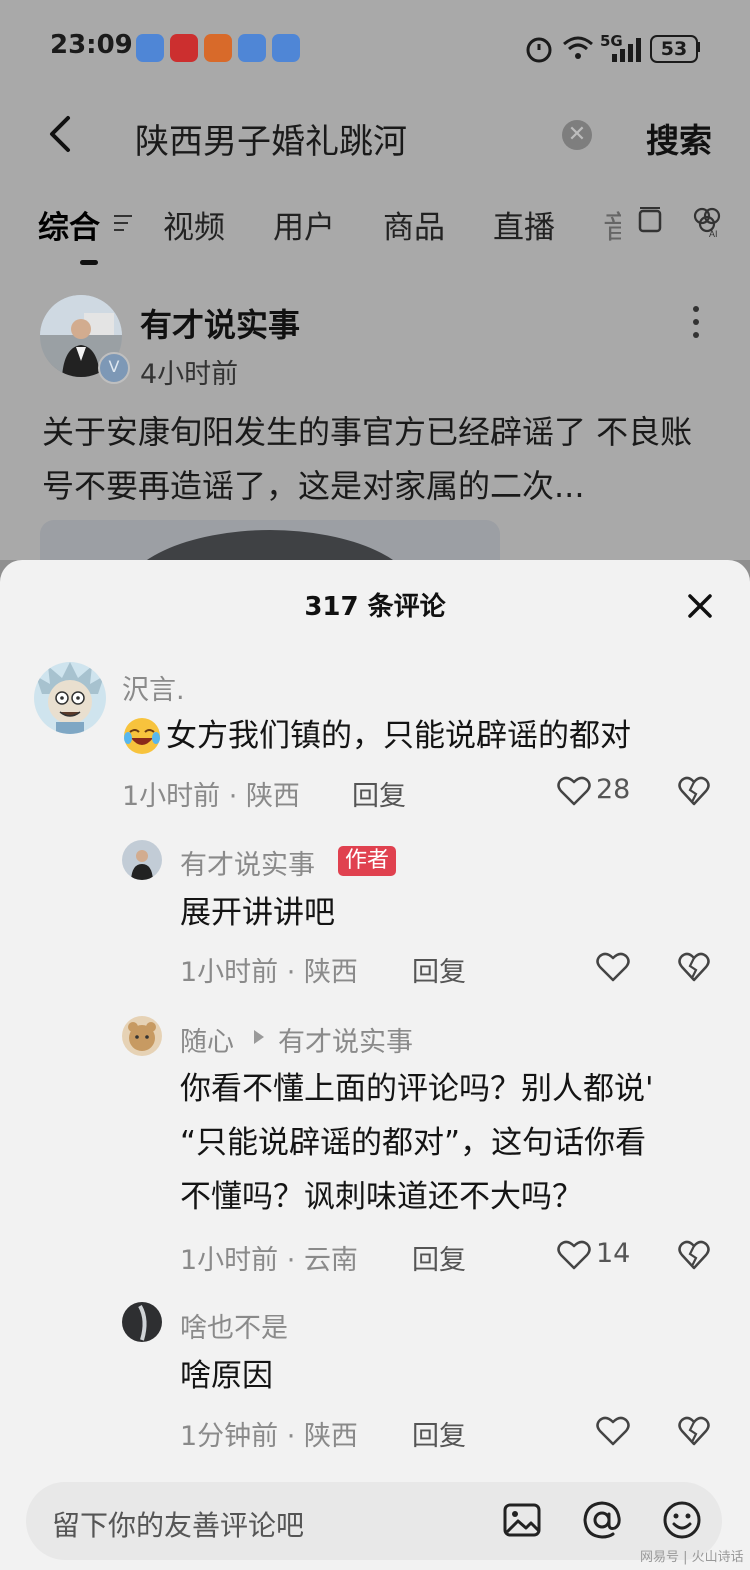  I want to click on comment-author: 有才说实事, so click(247, 862).